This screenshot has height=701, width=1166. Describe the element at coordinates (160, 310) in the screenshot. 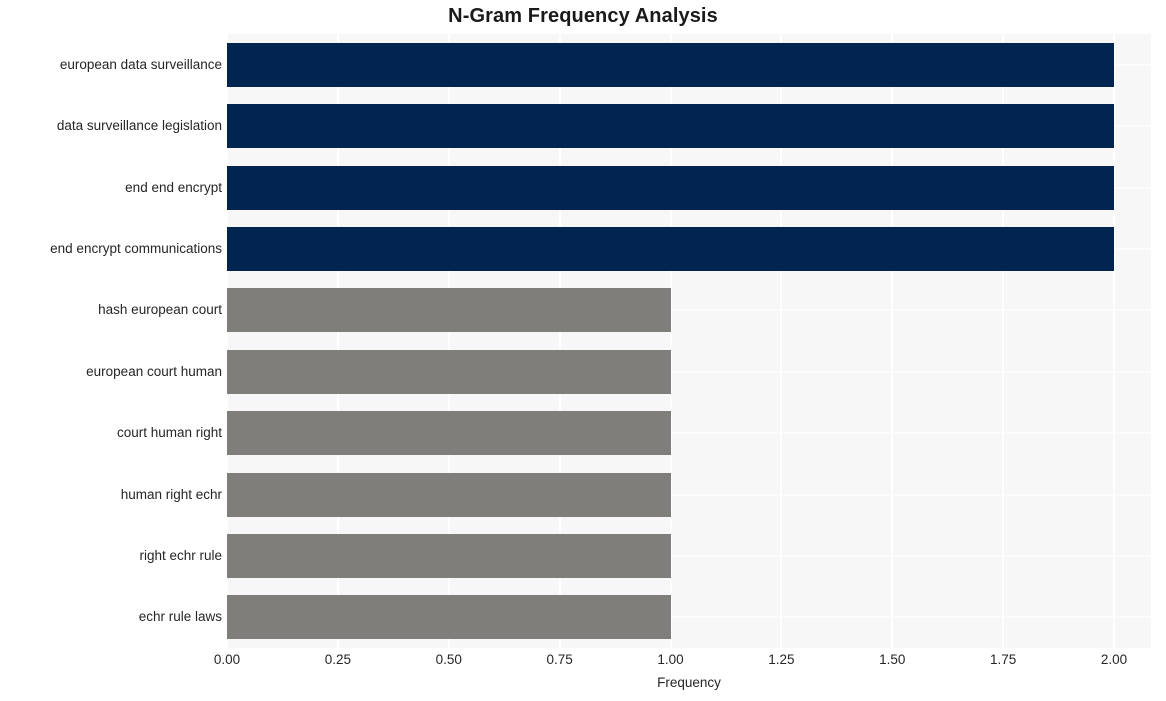

I see `y-axis-tick-label: hash european court` at that location.